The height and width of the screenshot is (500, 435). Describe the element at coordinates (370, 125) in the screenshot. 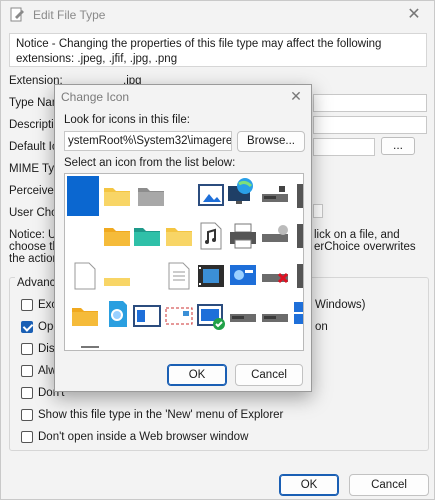

I see `description-input` at that location.